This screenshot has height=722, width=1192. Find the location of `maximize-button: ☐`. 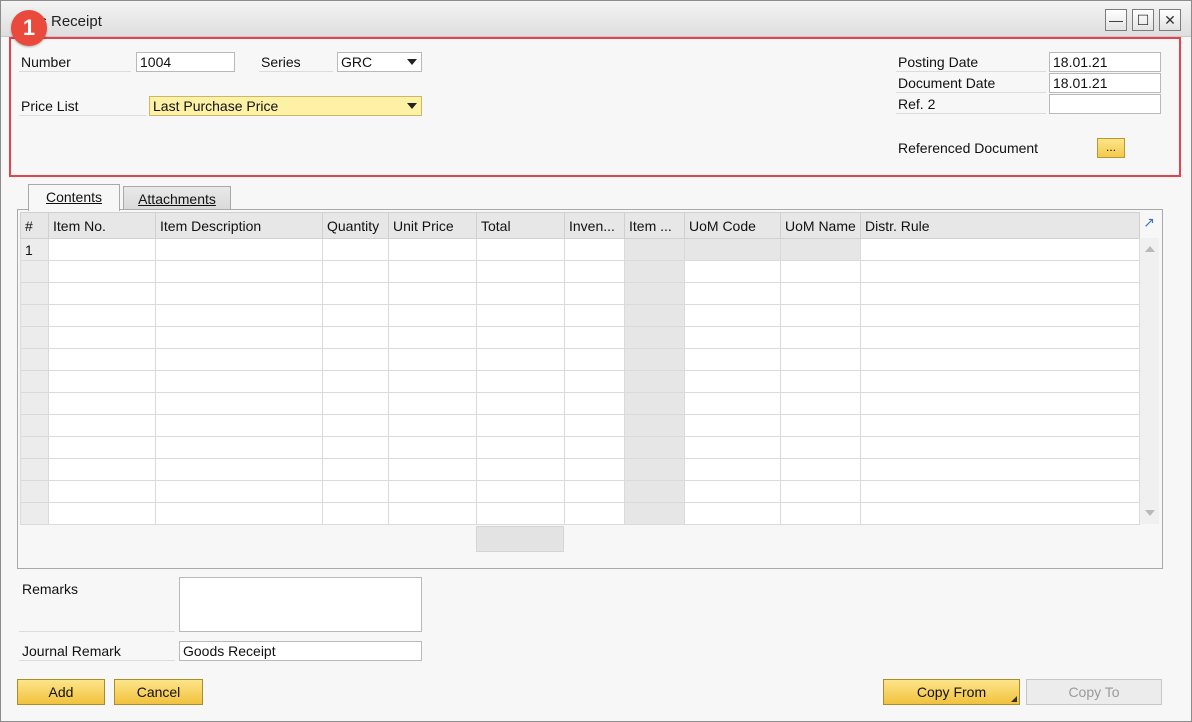

maximize-button: ☐ is located at coordinates (1143, 20).